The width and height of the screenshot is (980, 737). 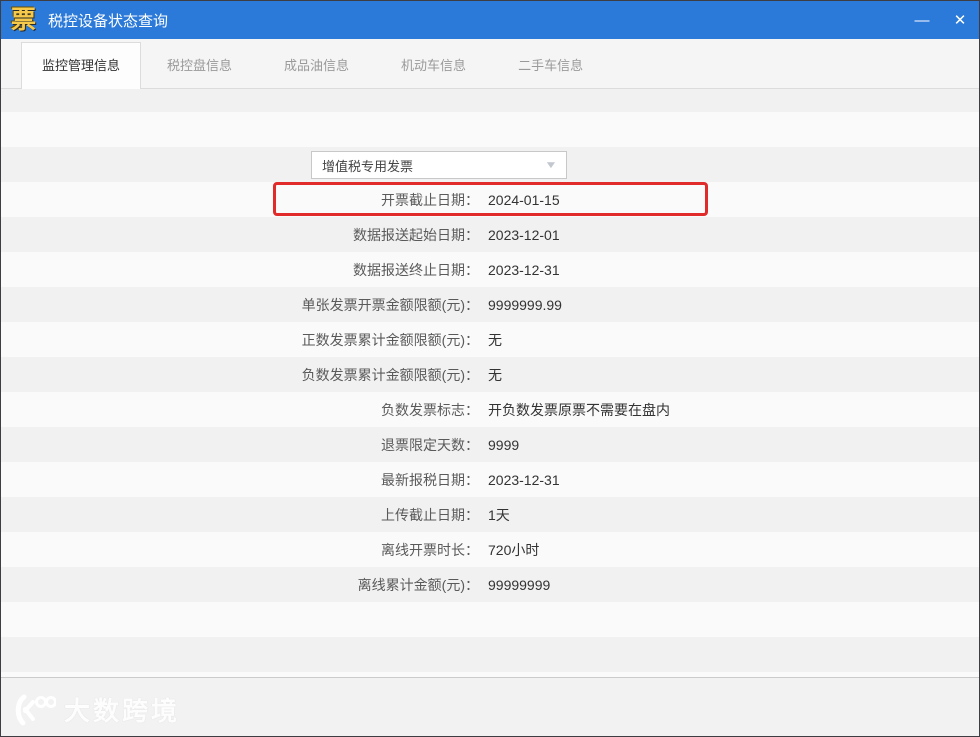 What do you see at coordinates (430, 549) in the screenshot?
I see `field-label: 离线开票时长：` at bounding box center [430, 549].